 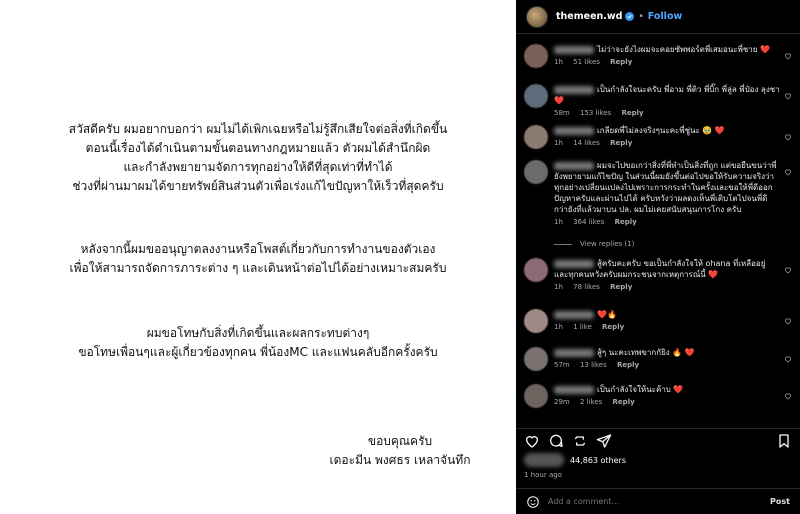 I want to click on comment-meta: 1h 51 likes Reply, so click(x=667, y=62).